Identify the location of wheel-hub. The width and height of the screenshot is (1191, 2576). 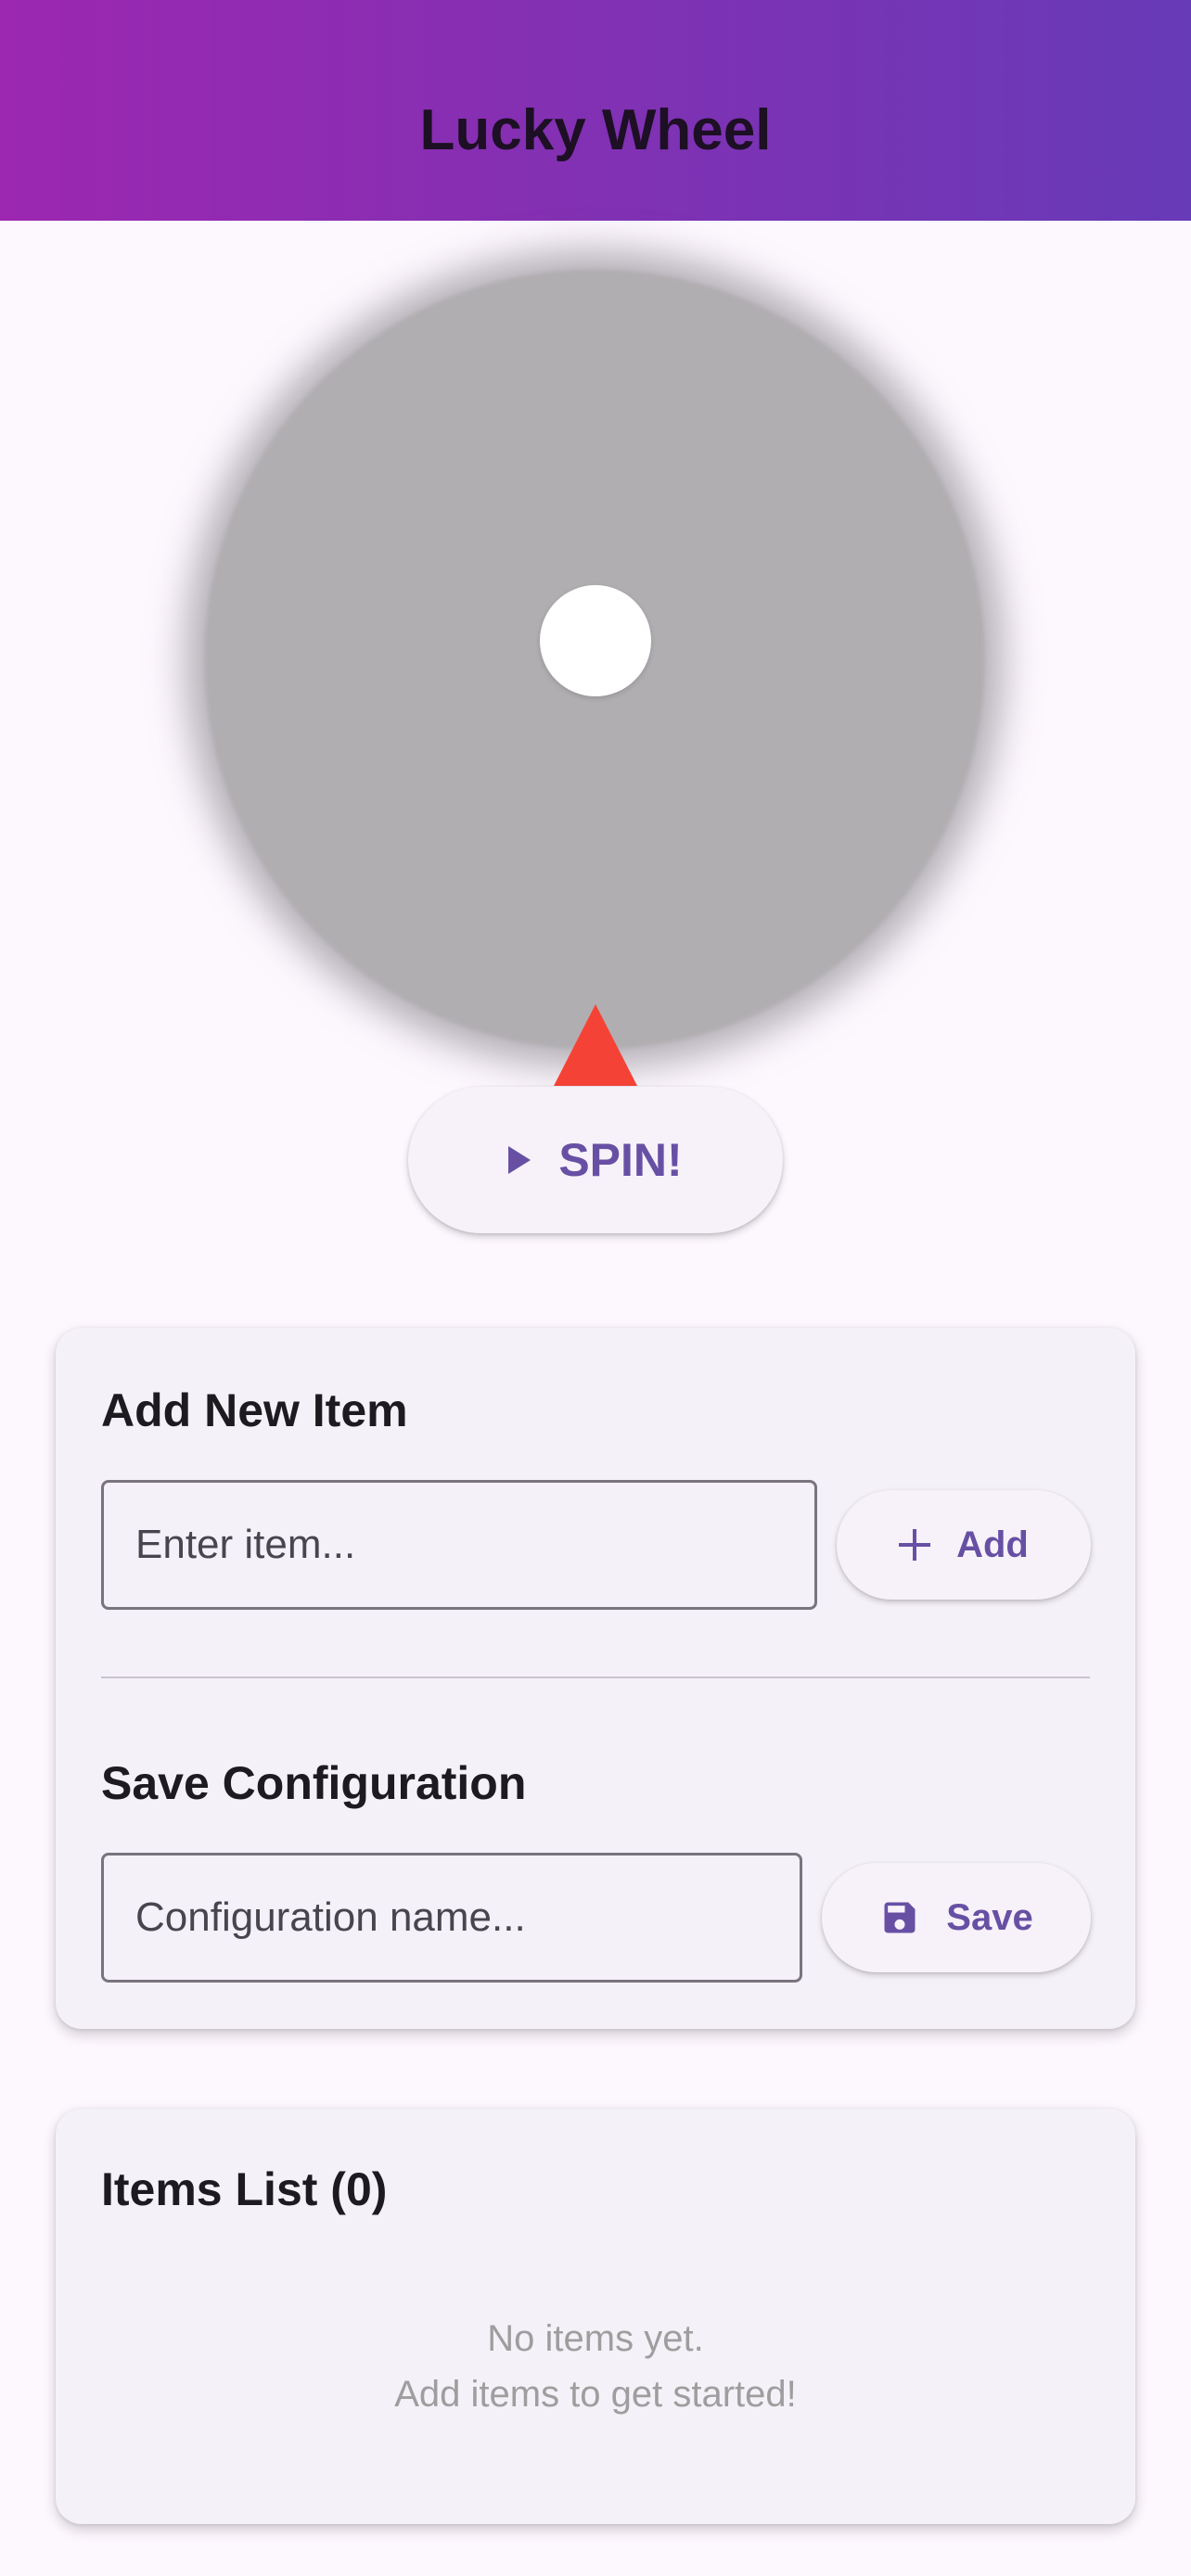
(595, 640).